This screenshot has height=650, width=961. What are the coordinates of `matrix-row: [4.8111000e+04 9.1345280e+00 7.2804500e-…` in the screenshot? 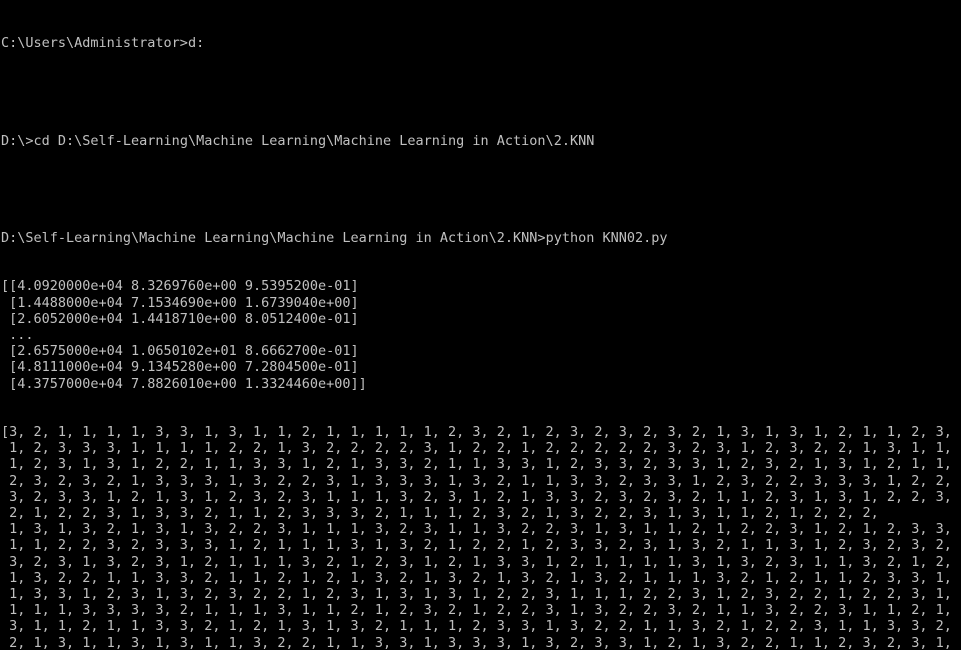 It's located at (180, 367).